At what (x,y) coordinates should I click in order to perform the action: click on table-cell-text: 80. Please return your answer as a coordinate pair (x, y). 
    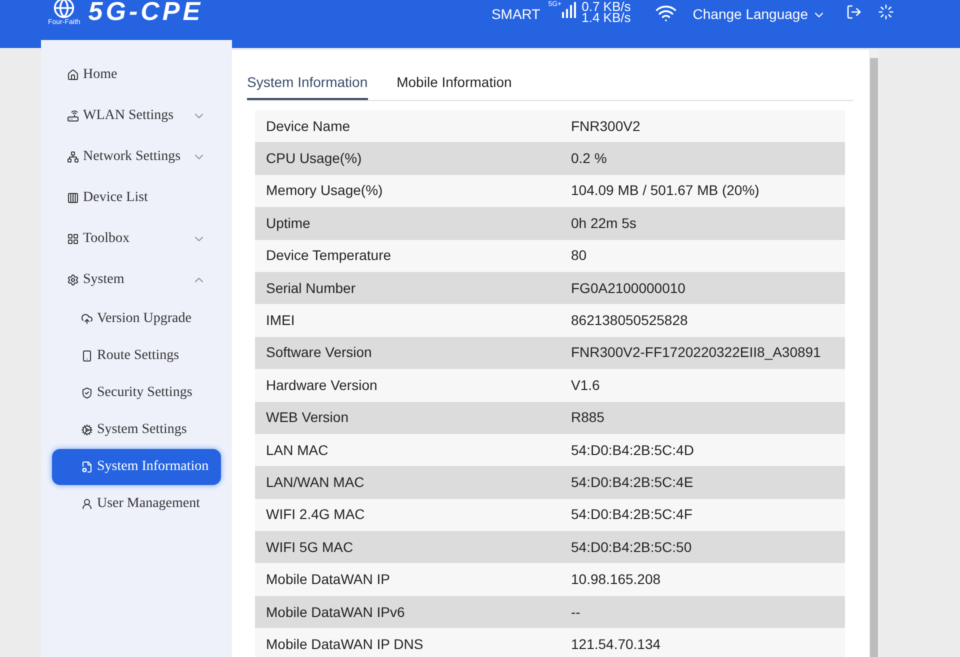
    Looking at the image, I should click on (579, 256).